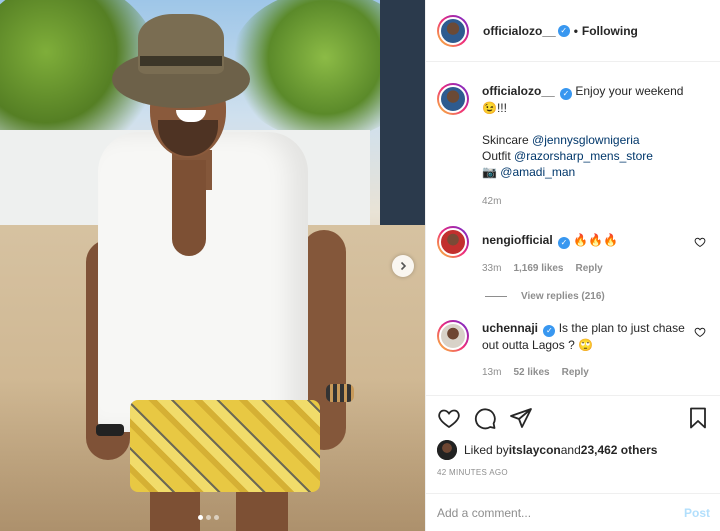  I want to click on comment-time: 33m, so click(491, 269).